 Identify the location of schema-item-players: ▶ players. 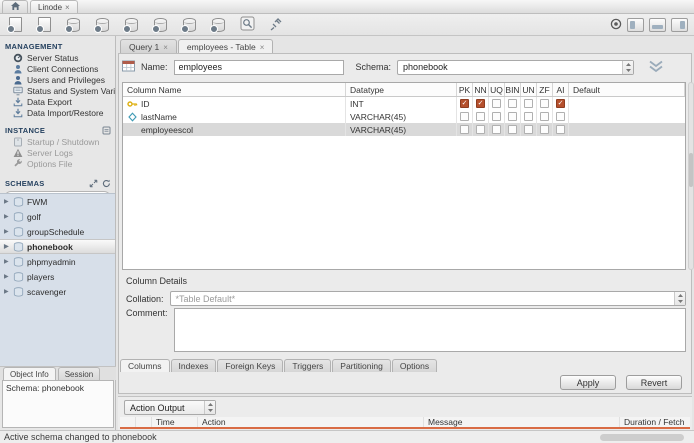
(57, 276).